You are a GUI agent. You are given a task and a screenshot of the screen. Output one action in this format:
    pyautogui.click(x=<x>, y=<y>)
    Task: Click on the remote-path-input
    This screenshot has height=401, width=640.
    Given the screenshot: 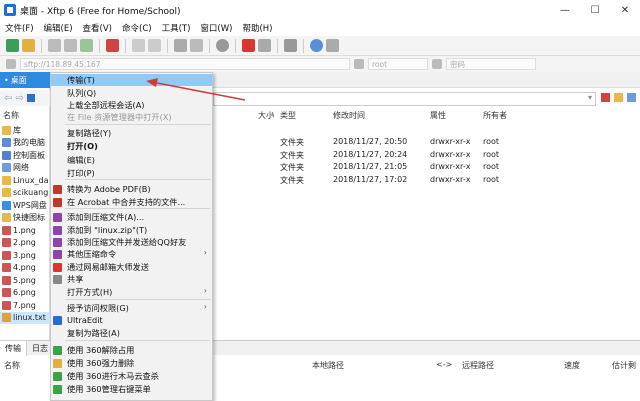 What is the action you would take?
    pyautogui.click(x=404, y=99)
    